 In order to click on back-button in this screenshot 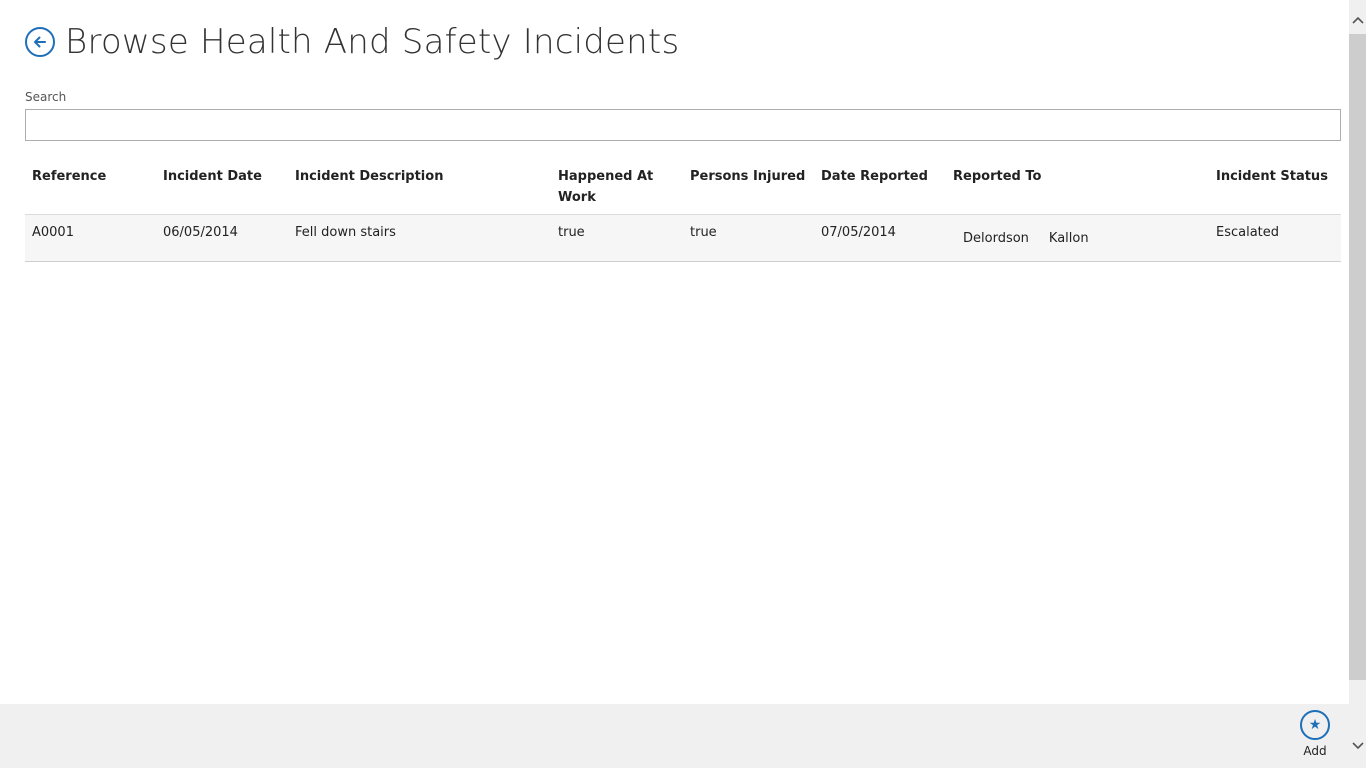, I will do `click(40, 42)`.